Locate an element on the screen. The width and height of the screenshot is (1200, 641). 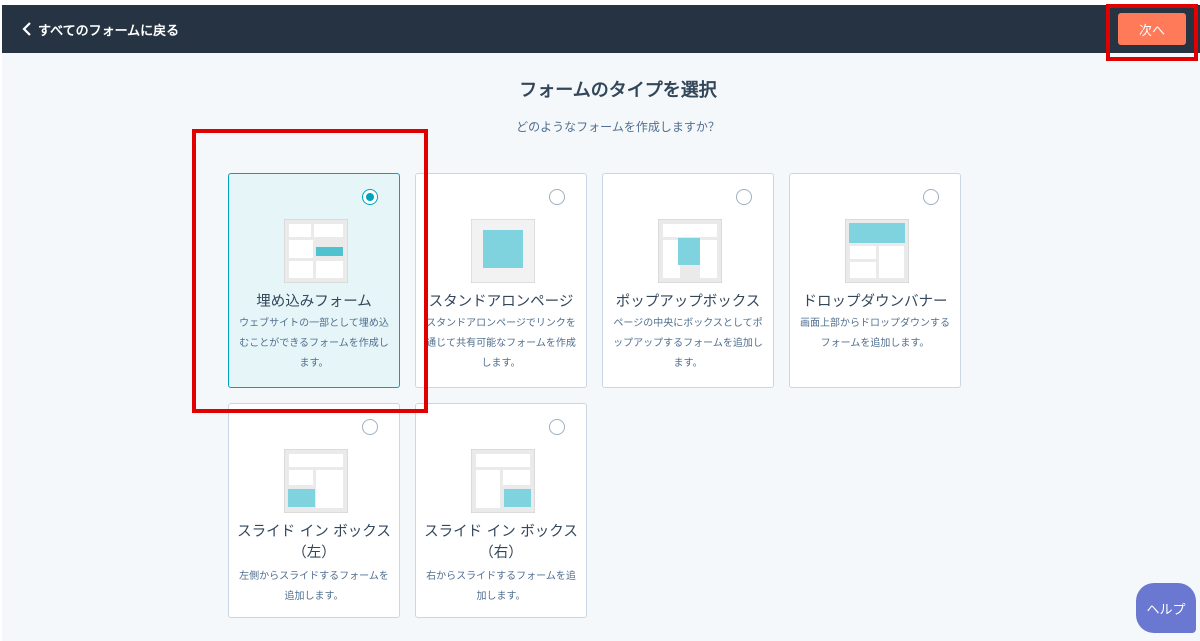
form-type-card-slide-in-right: スライド イン ボックス（右） 右からスライドするフォームを追加します。 is located at coordinates (501, 510).